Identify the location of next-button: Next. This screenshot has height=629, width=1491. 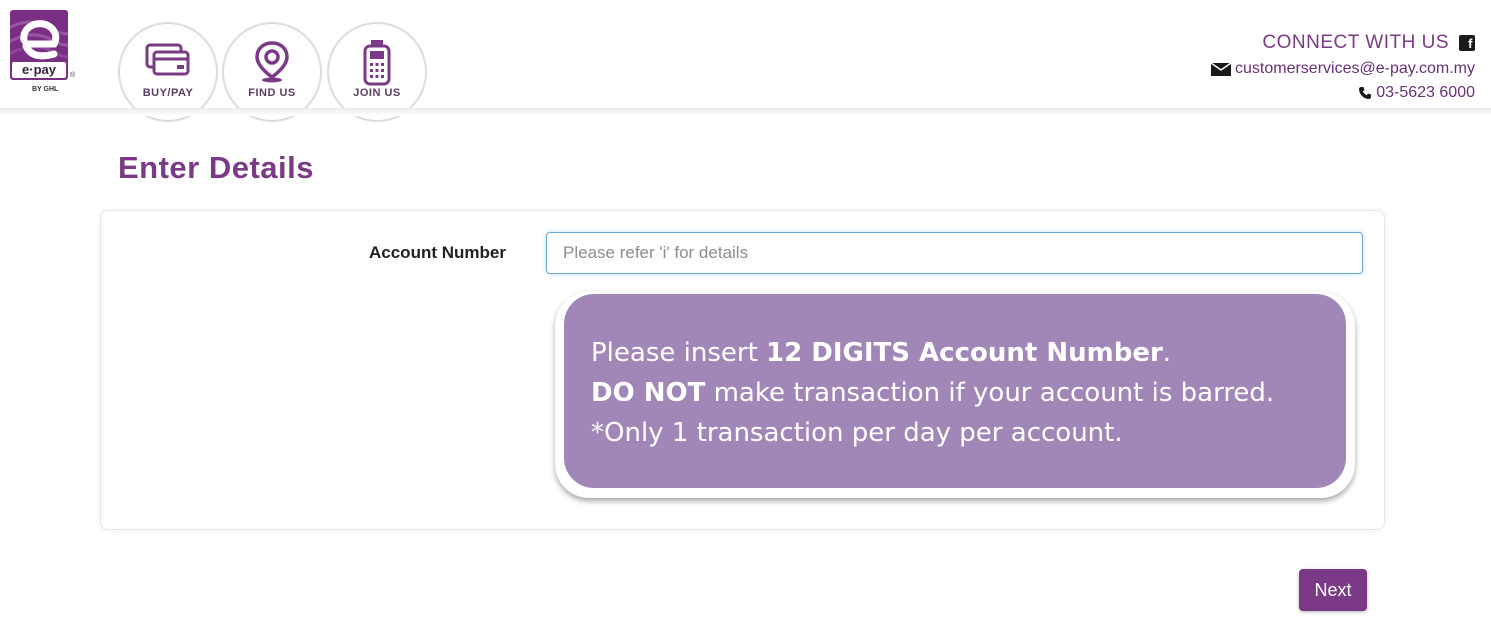
(1333, 590).